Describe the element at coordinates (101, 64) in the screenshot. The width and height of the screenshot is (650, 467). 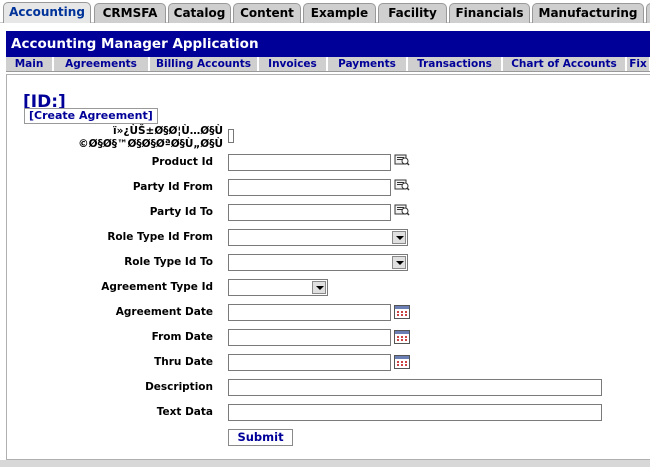
I see `nav-agreements: Agreements` at that location.